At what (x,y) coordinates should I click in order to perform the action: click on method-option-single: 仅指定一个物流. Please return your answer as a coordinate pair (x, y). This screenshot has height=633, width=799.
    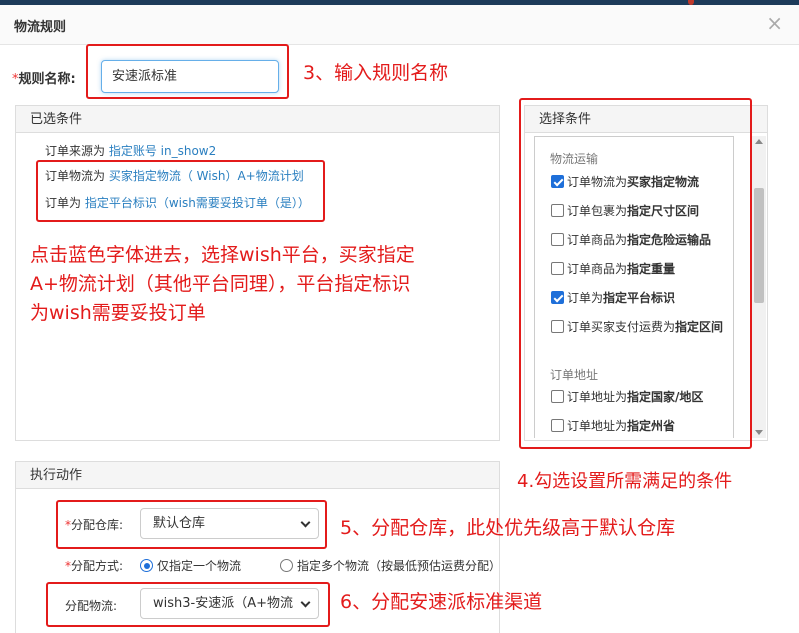
    Looking at the image, I should click on (190, 565).